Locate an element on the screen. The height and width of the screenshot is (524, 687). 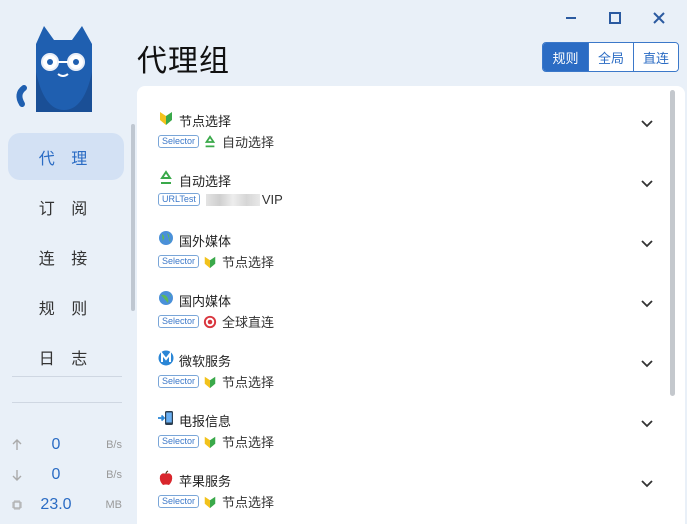
target-icon is located at coordinates (210, 321).